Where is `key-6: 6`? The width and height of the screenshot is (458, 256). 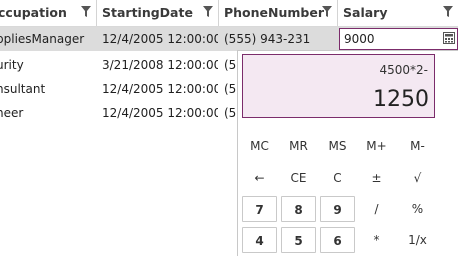
key-6: 6 is located at coordinates (337, 240).